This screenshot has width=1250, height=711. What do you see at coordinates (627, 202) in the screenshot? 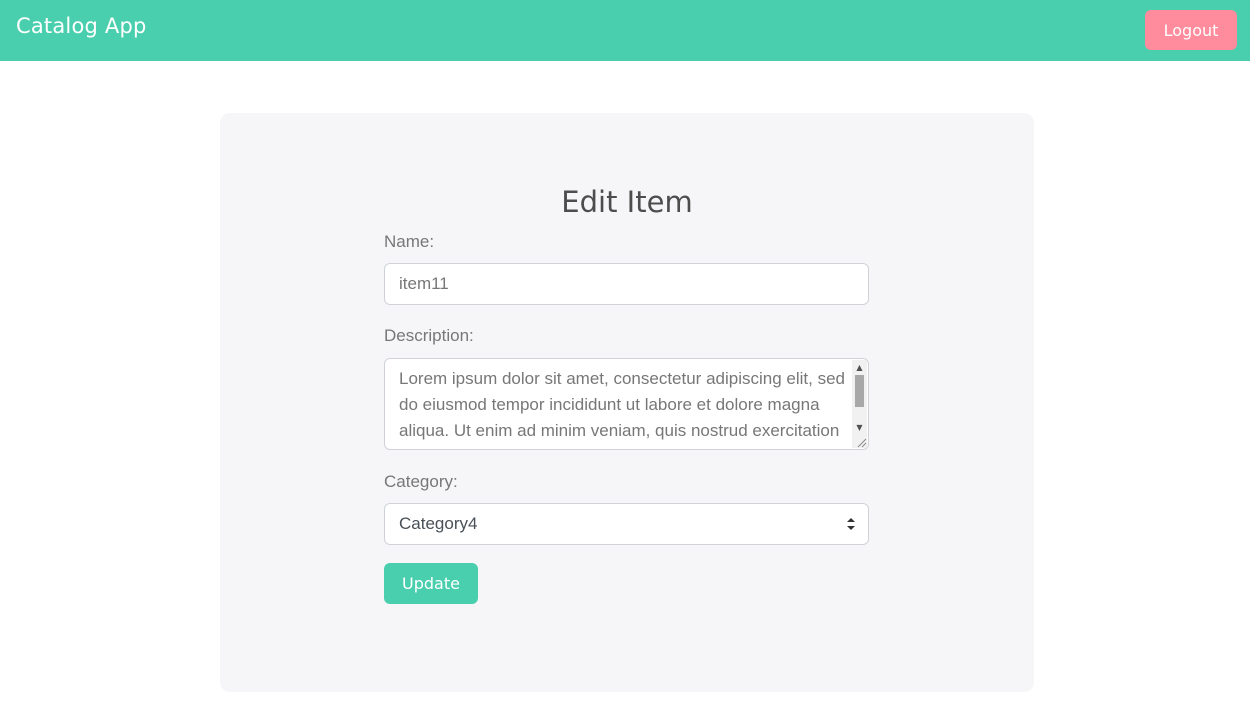
I see `page-title: Edit Item` at bounding box center [627, 202].